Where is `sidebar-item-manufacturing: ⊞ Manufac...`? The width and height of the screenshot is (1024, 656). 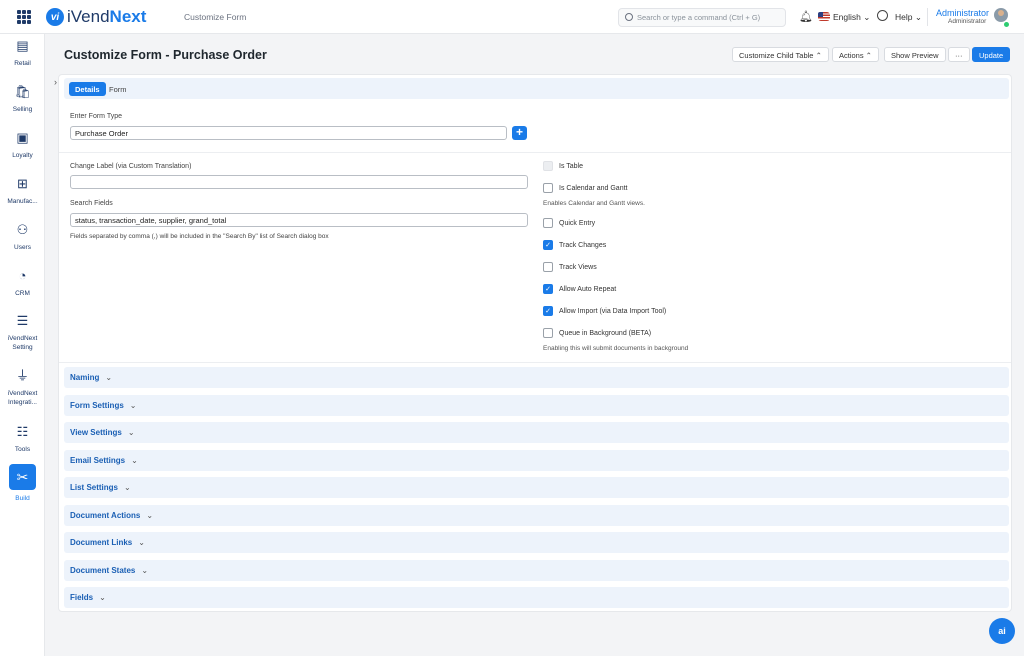
sidebar-item-manufacturing: ⊞ Manufac... is located at coordinates (22, 191).